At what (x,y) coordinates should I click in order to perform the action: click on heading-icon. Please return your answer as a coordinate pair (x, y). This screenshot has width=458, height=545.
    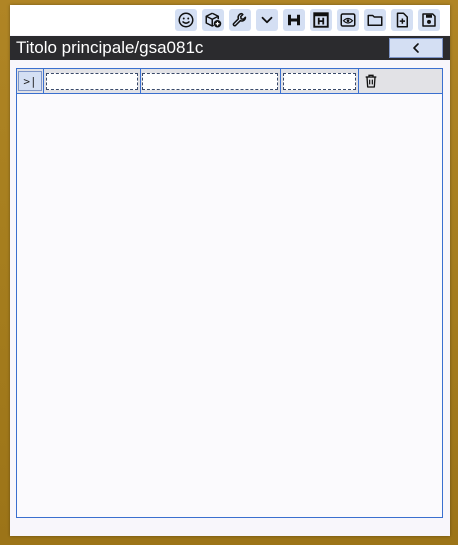
    Looking at the image, I should click on (294, 20).